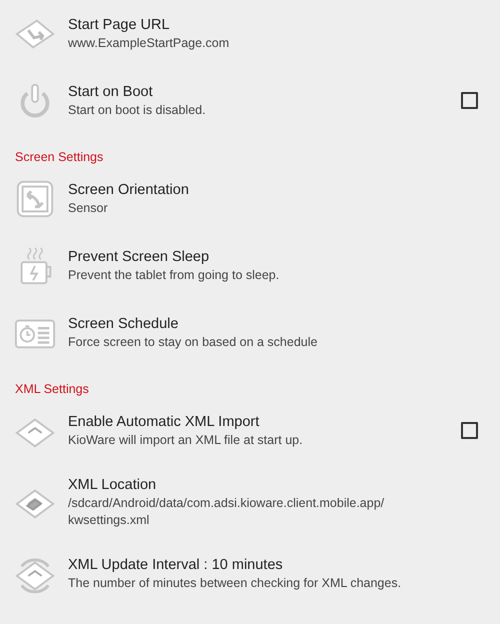  I want to click on setting-title: Screen Orientation, so click(129, 190).